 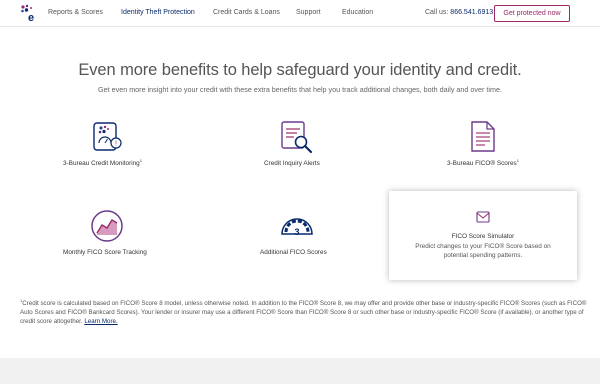 I want to click on nav-support: Support, so click(x=308, y=12).